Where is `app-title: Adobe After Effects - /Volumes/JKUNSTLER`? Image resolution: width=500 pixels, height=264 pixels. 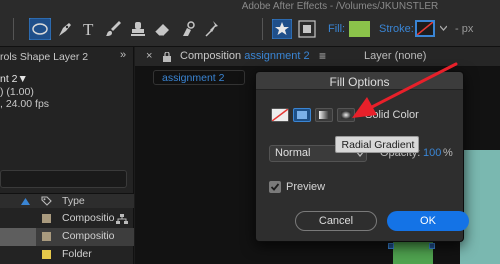
app-title: Adobe After Effects - /Volumes/JKUNSTLER is located at coordinates (340, 6).